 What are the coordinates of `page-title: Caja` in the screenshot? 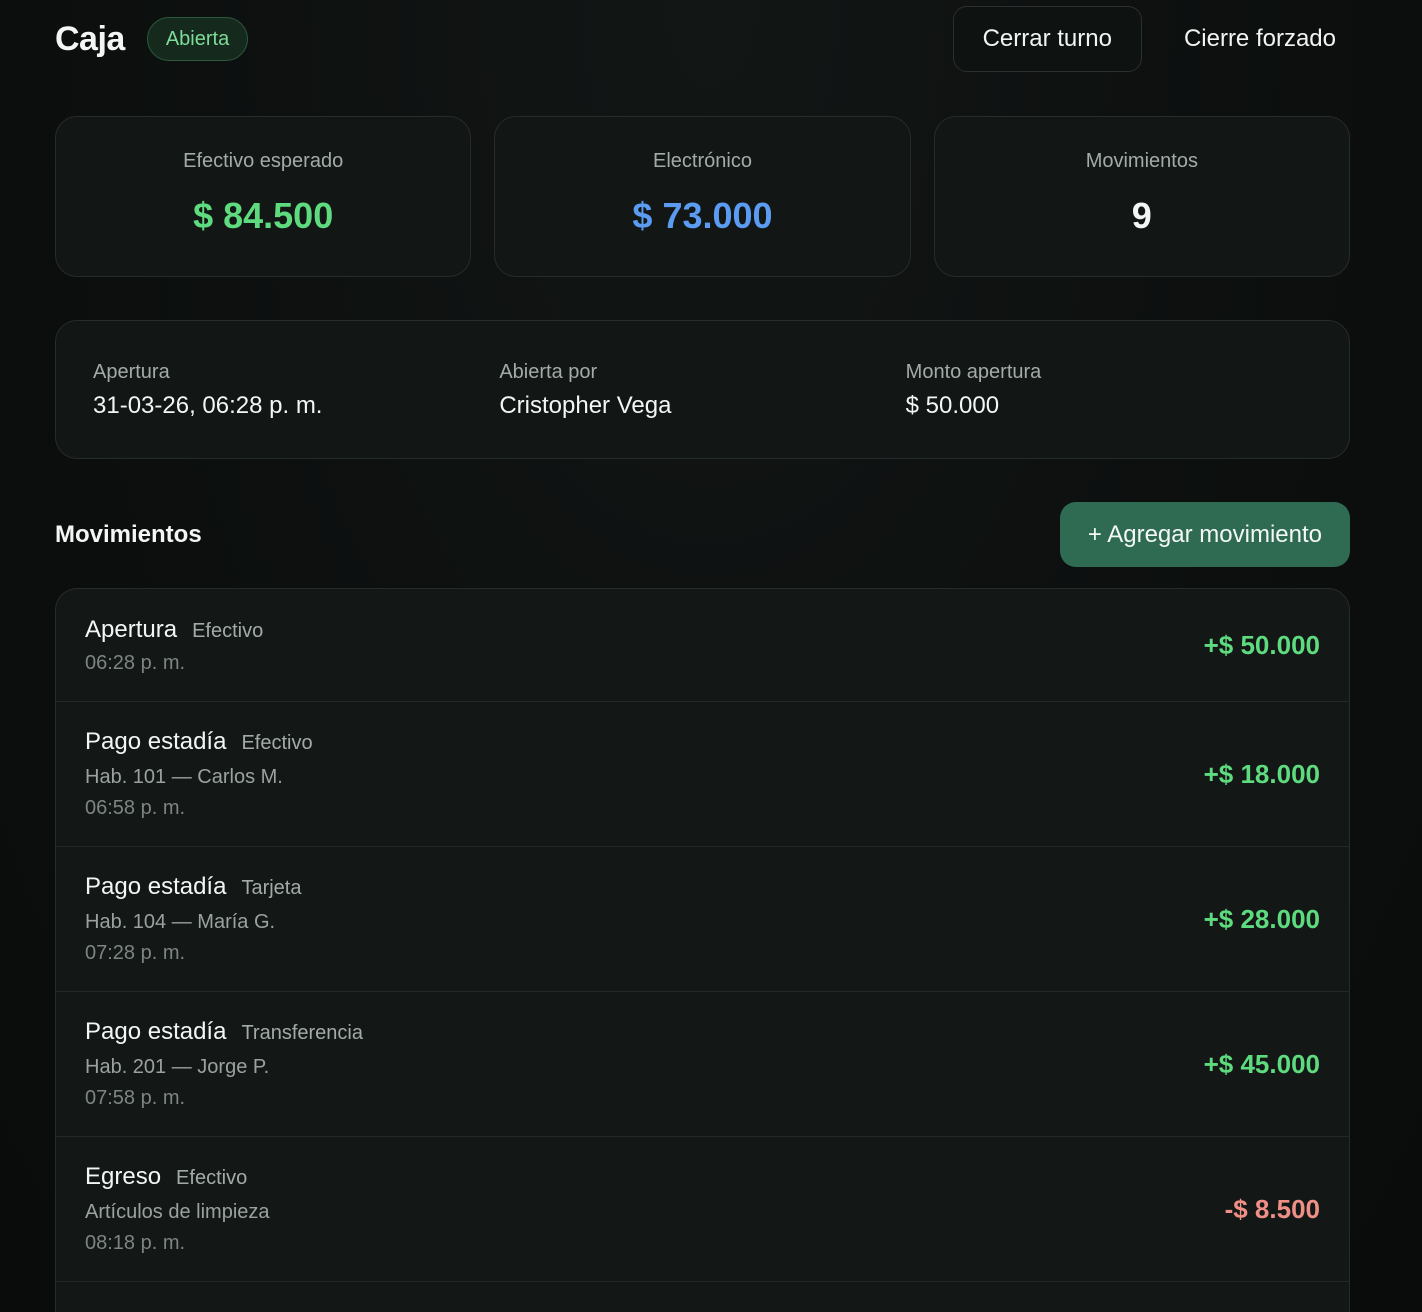 It's located at (90, 38).